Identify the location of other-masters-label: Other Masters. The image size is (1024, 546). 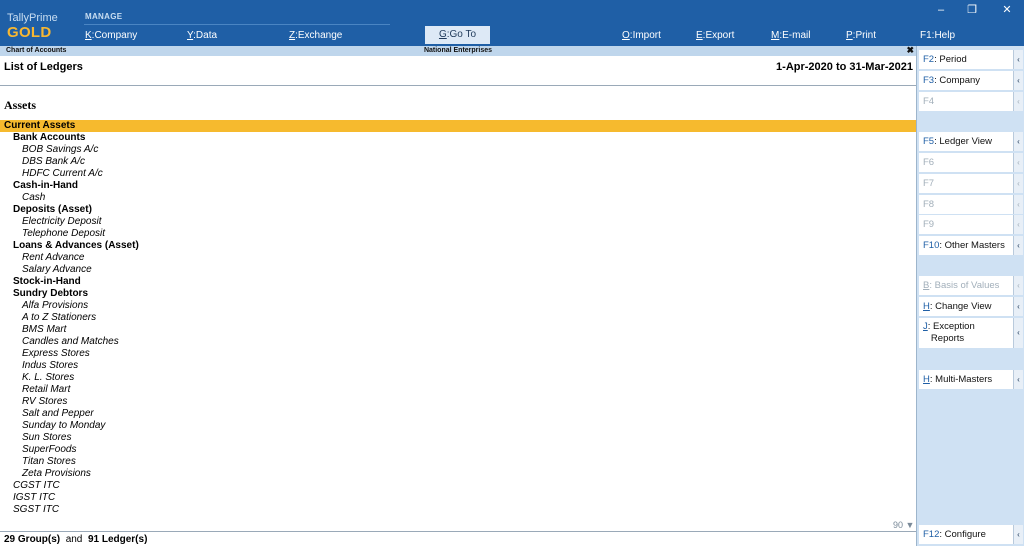
(974, 245).